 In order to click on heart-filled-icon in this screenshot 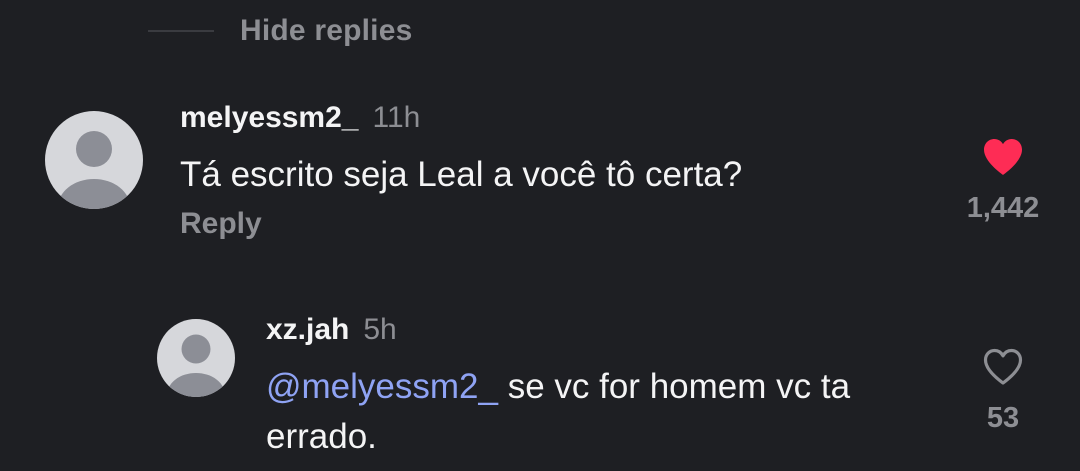, I will do `click(1003, 157)`.